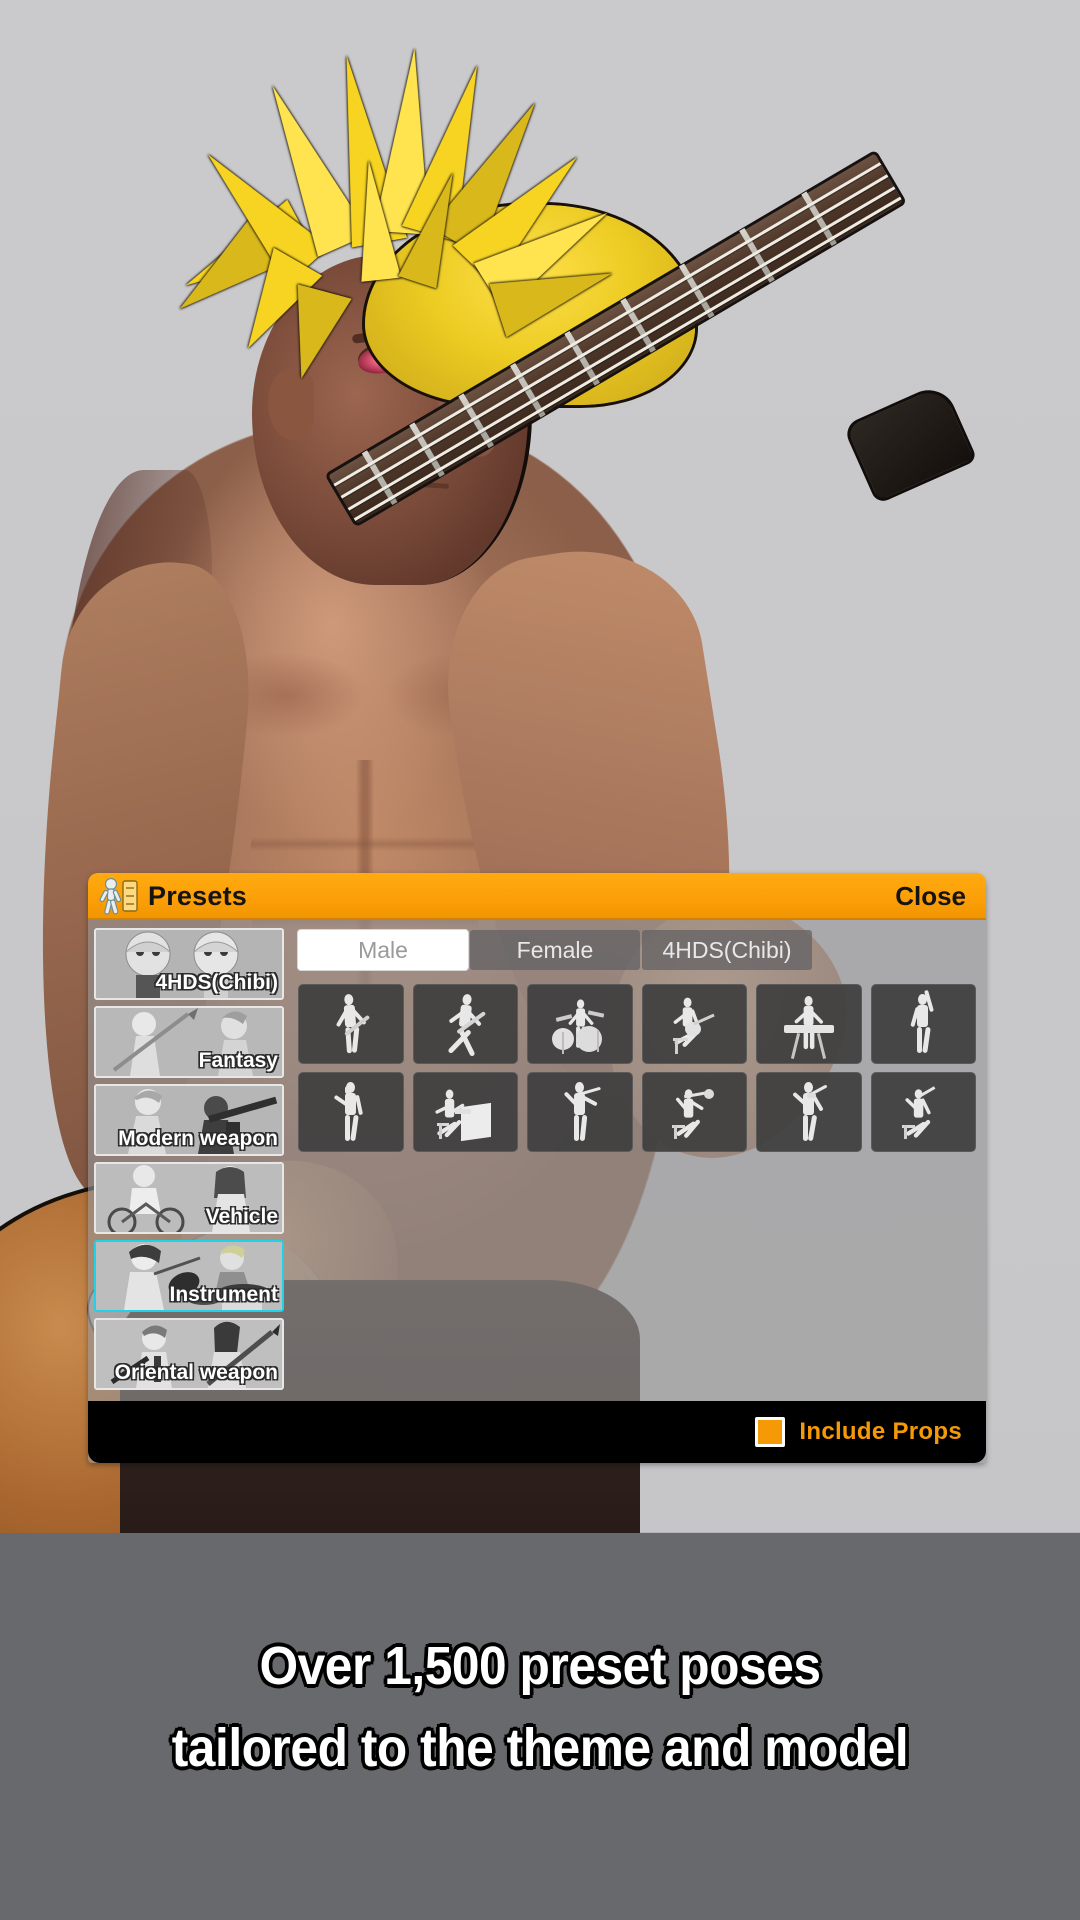 This screenshot has width=1080, height=1920. I want to click on pose-electric-guitar-lunge, so click(465, 1024).